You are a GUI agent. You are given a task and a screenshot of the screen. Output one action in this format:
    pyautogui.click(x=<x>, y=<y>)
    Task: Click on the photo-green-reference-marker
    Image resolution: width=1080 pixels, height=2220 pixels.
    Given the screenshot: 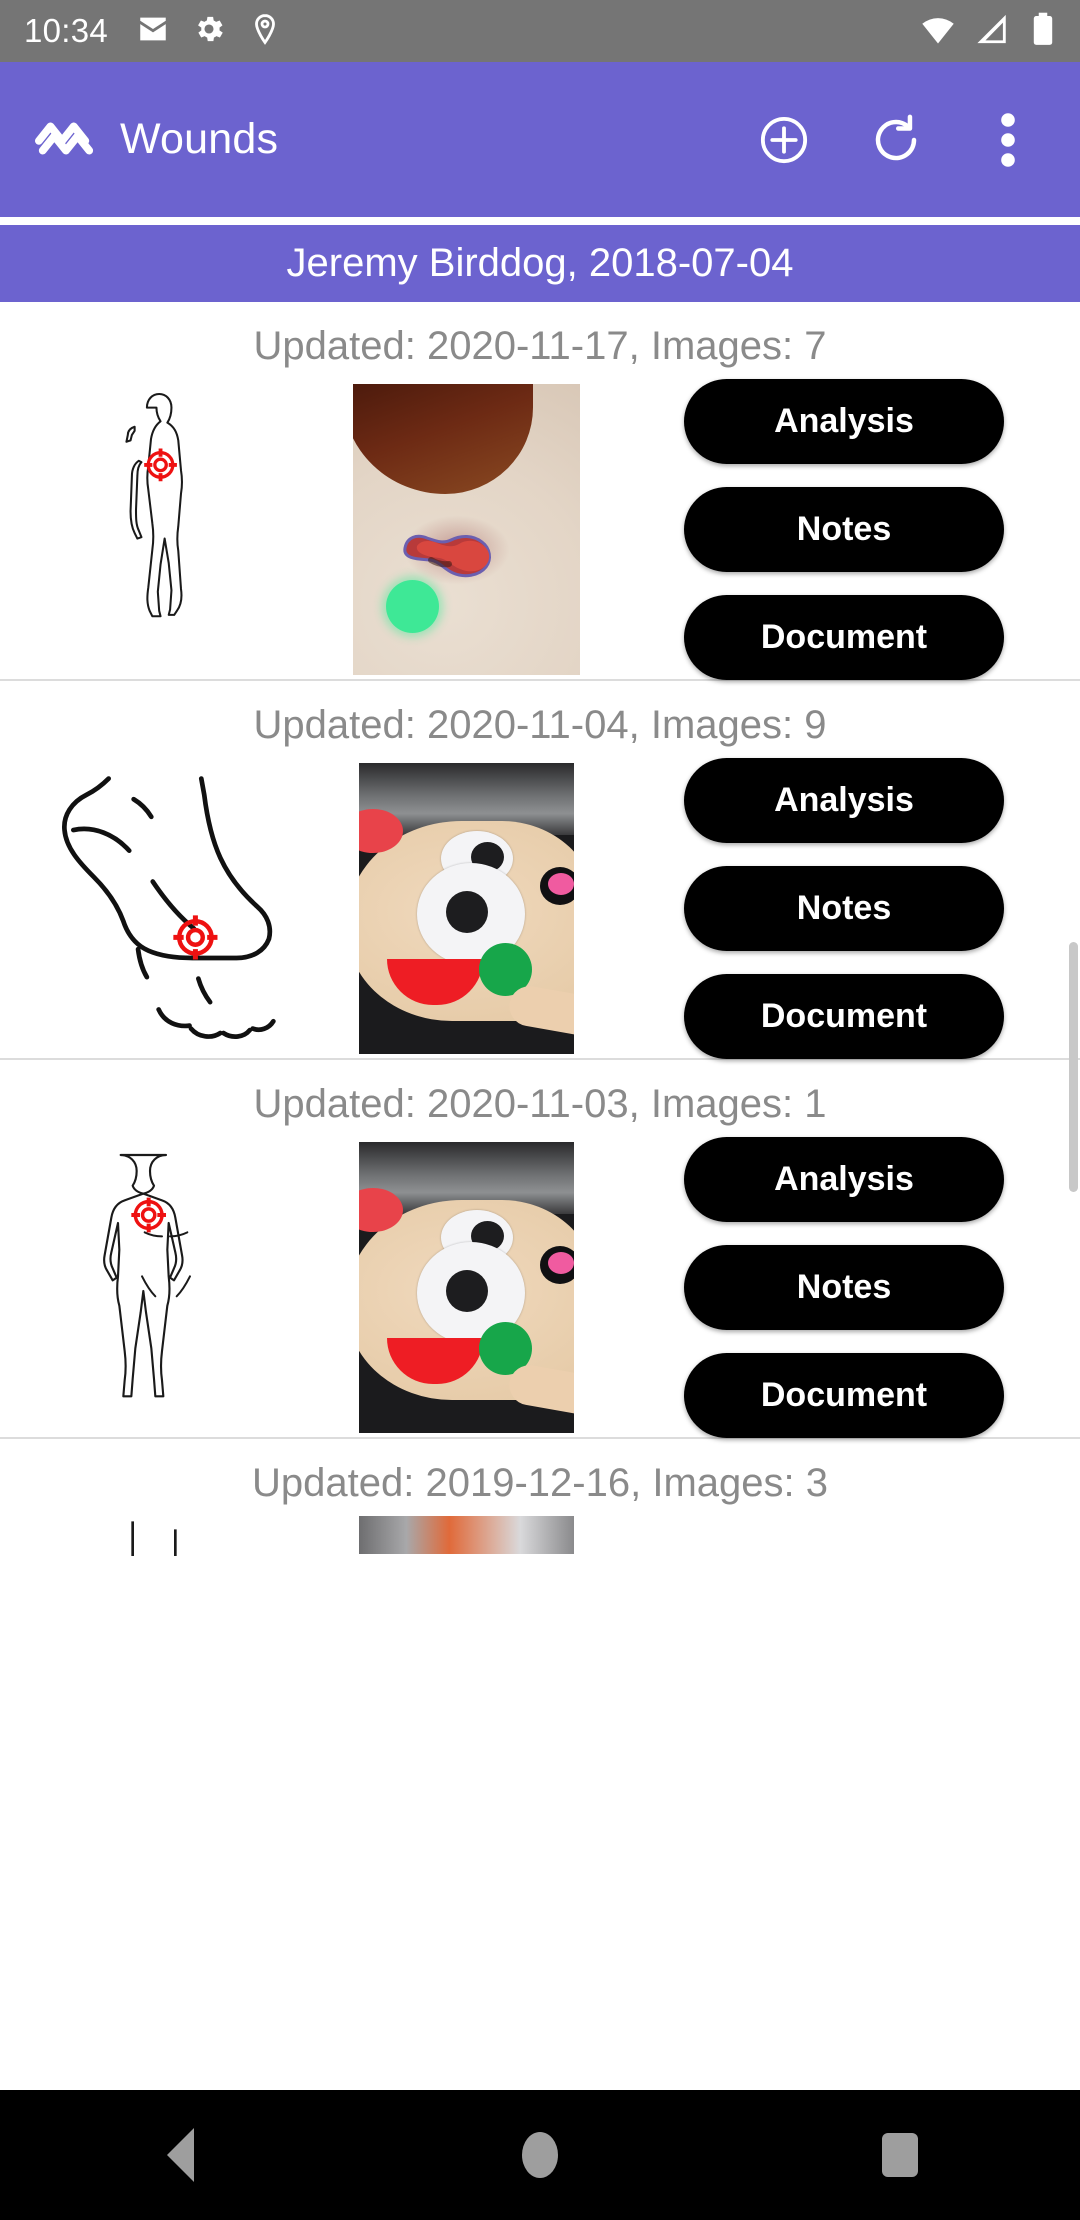 What is the action you would take?
    pyautogui.click(x=412, y=606)
    